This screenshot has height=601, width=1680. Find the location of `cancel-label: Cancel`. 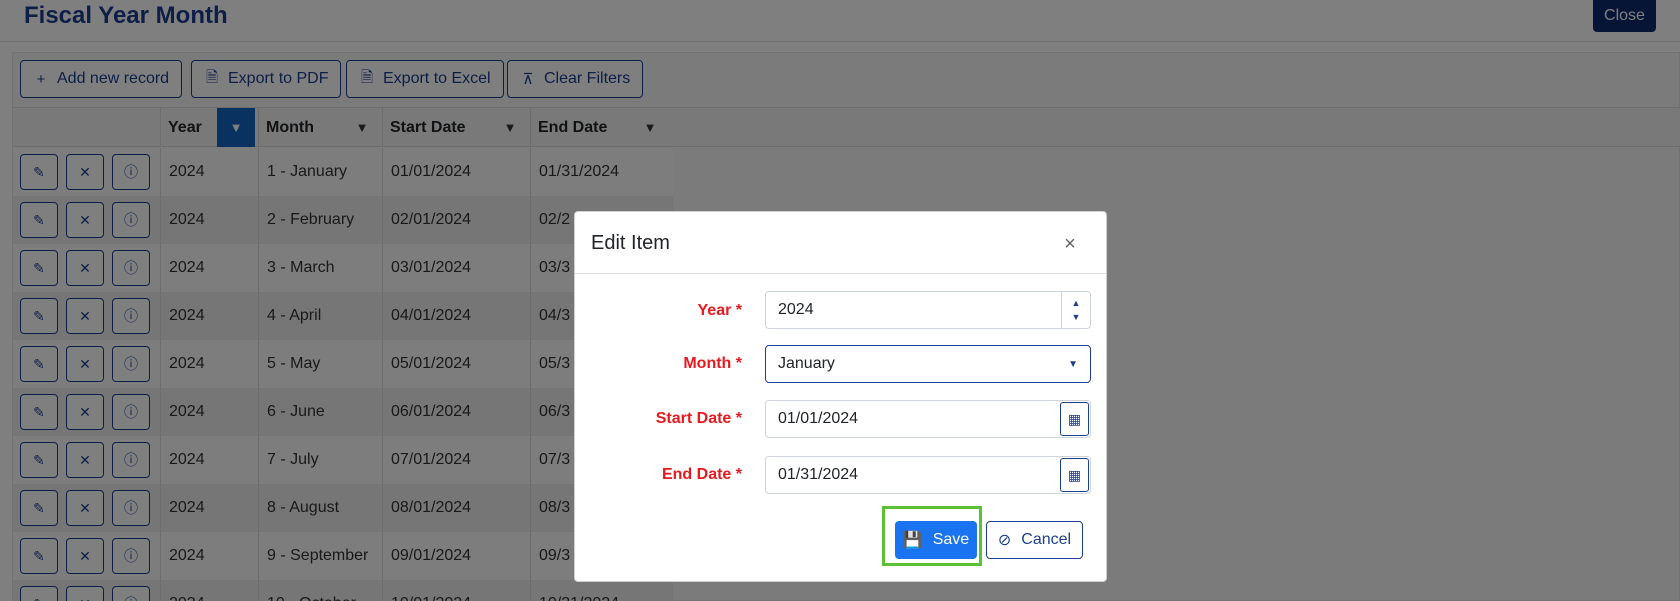

cancel-label: Cancel is located at coordinates (1046, 539).